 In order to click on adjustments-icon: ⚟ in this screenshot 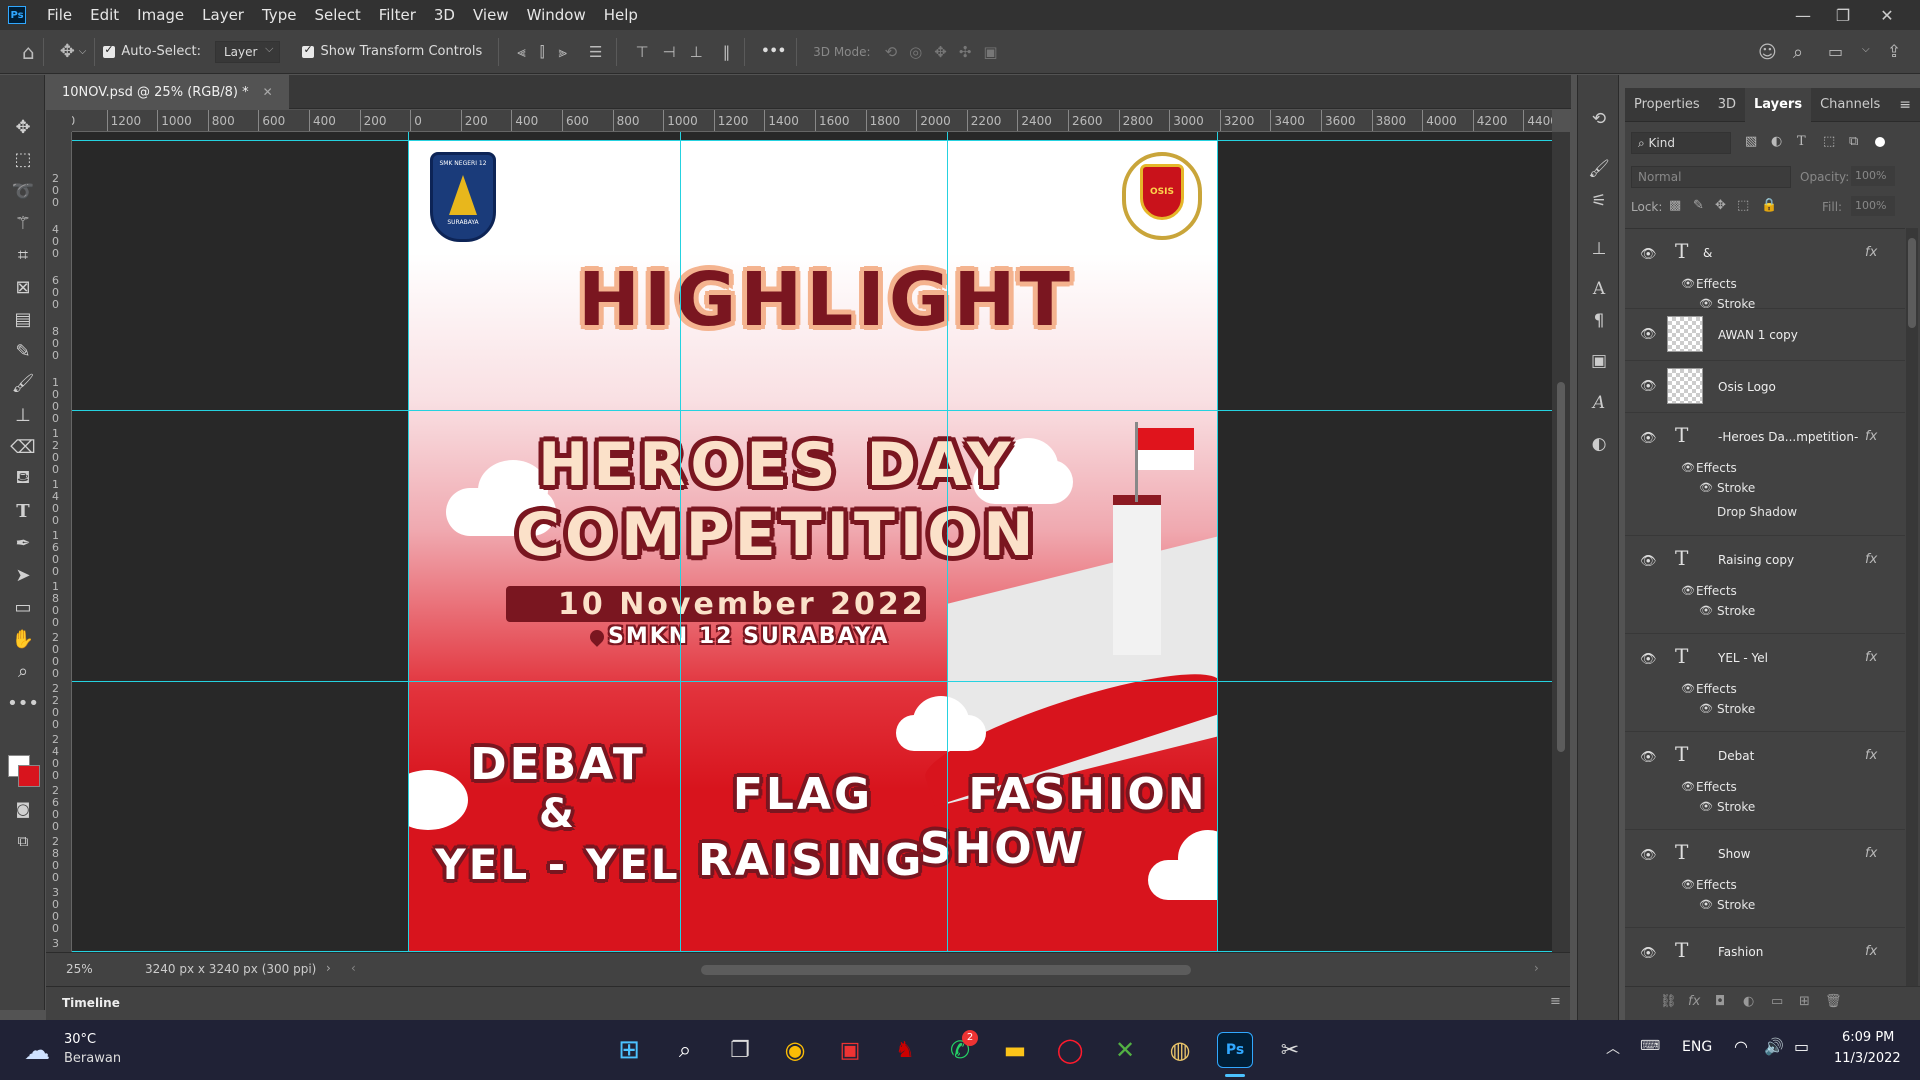, I will do `click(1599, 201)`.